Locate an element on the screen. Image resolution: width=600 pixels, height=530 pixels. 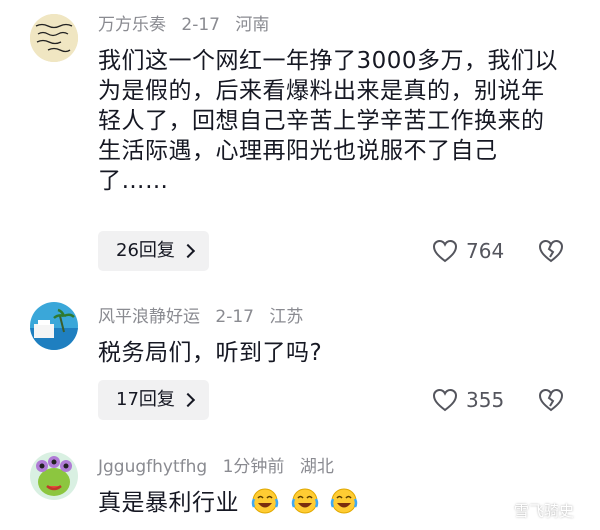
watermark-logo-icon is located at coordinates (502, 510).